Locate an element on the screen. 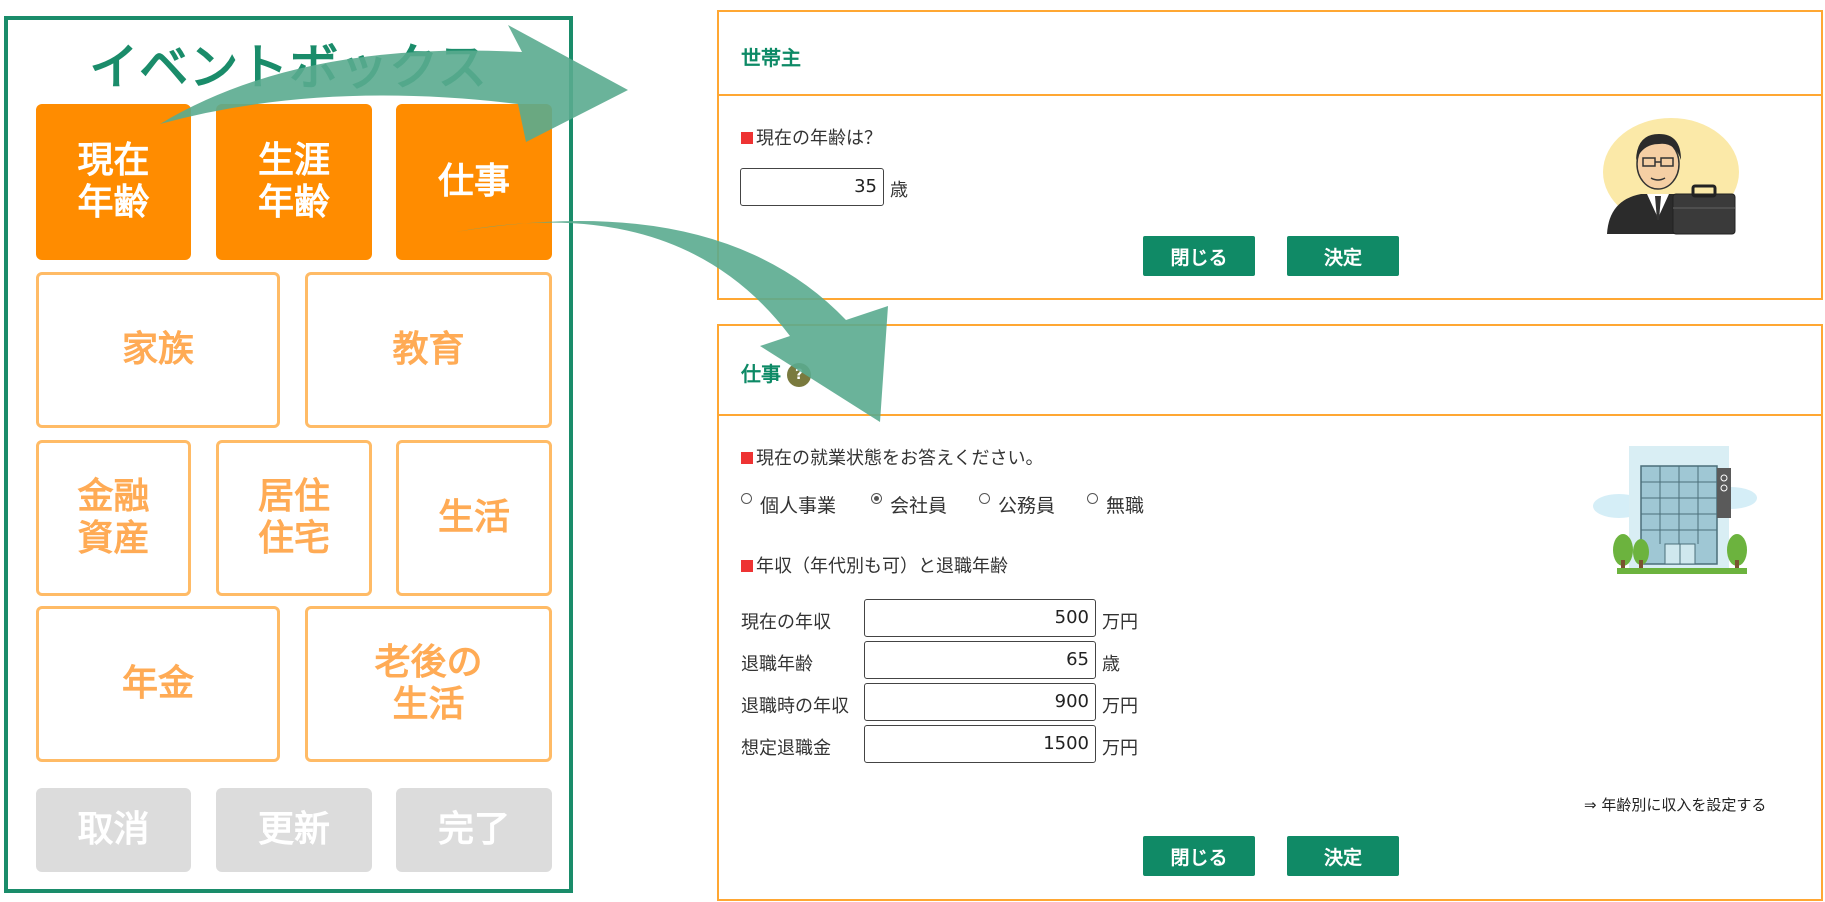 Image resolution: width=1825 pixels, height=902 pixels. severance-pay-label: 想定退職金 is located at coordinates (786, 748).